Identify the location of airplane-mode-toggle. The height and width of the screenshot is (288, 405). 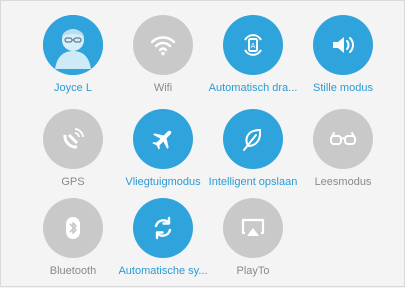
(163, 139).